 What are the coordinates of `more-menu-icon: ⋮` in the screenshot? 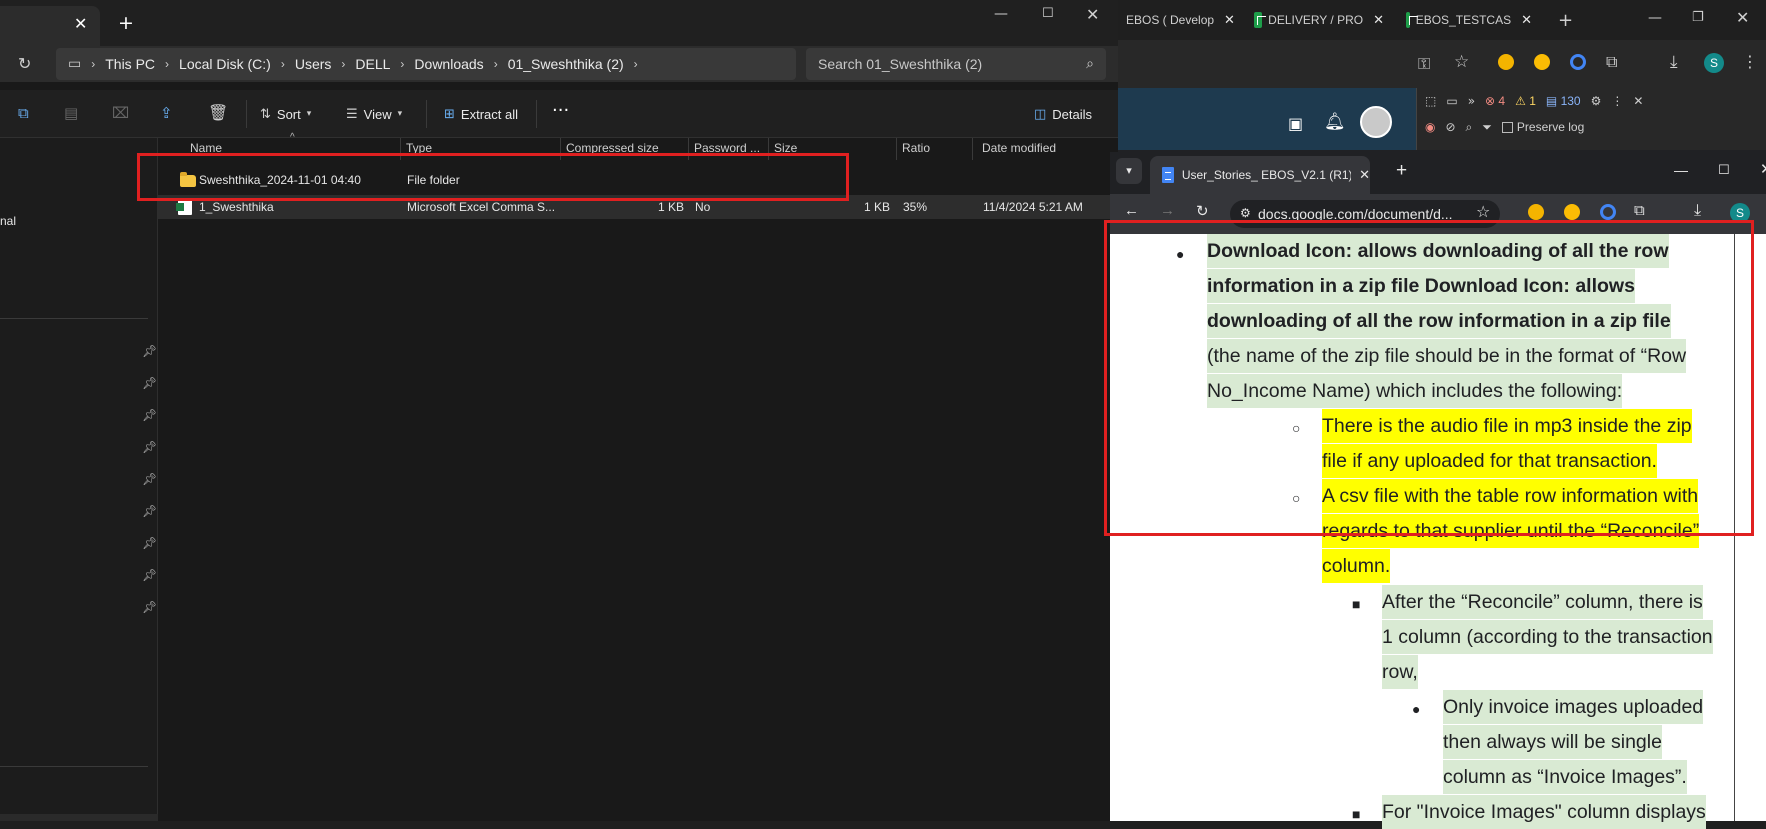 It's located at (1617, 101).